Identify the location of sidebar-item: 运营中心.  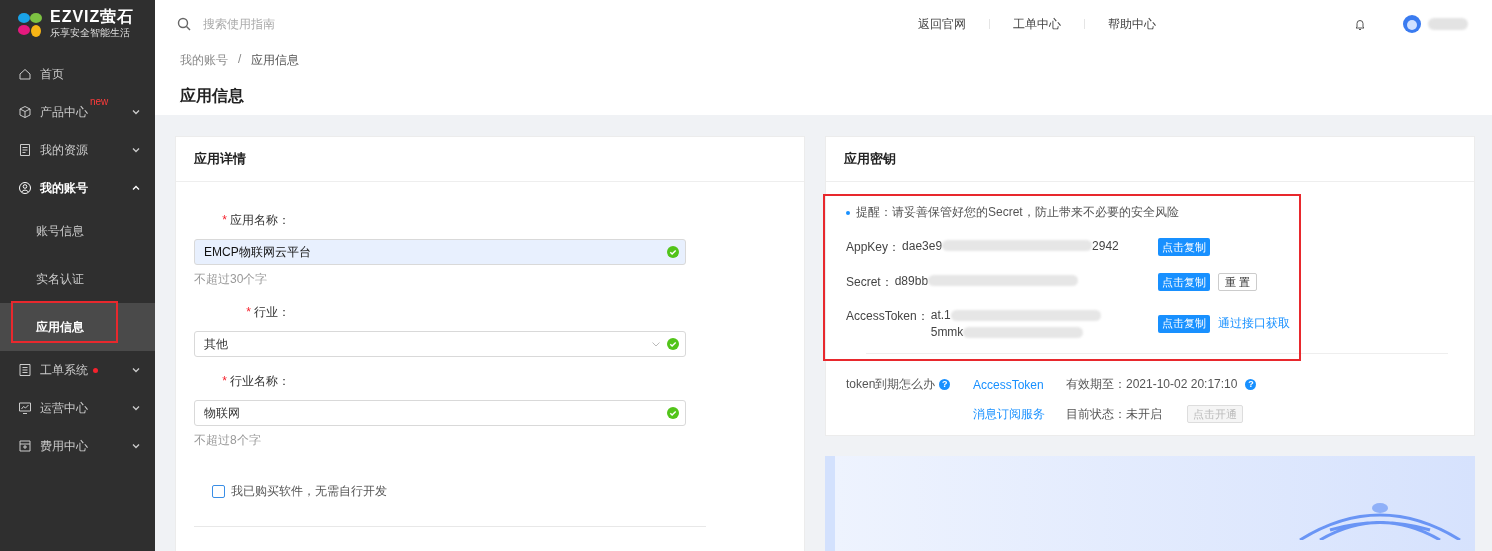
(77, 408).